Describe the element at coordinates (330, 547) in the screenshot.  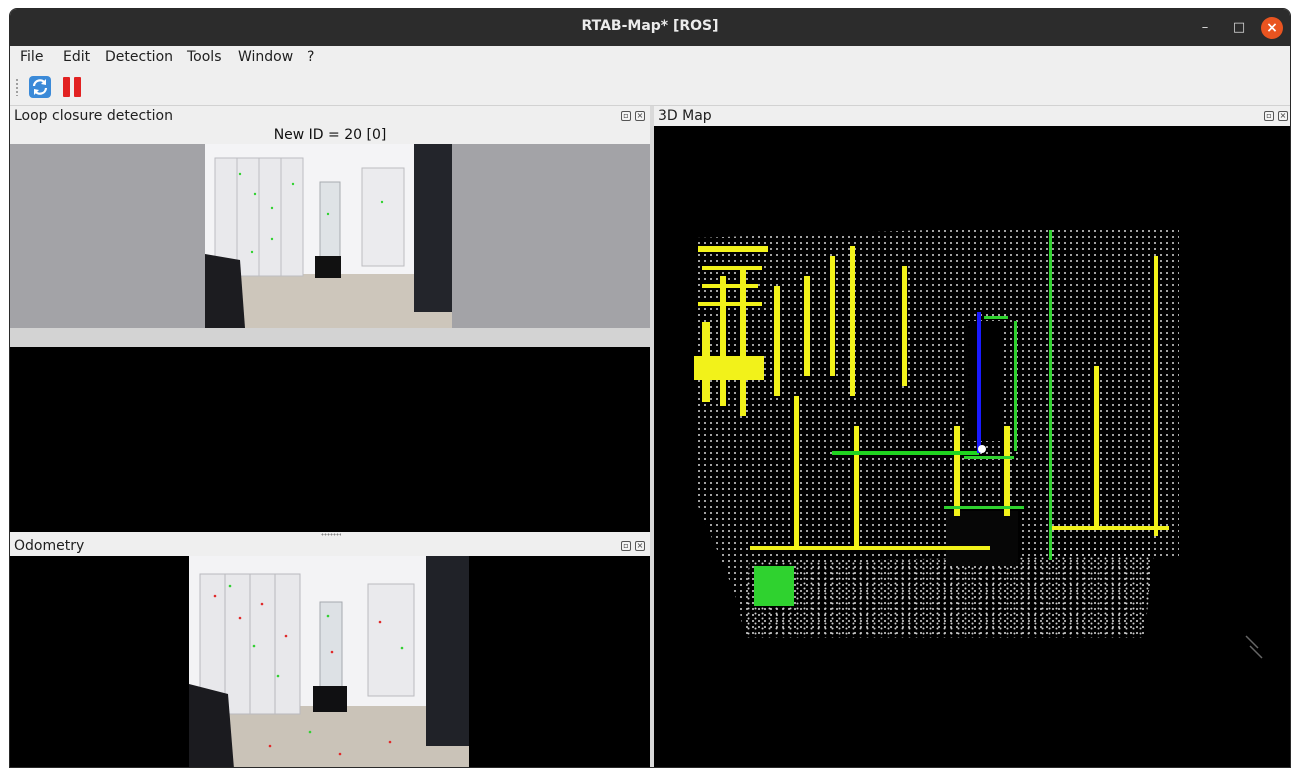
I see `odometry-dock-header: Odometry ▫ ×` at that location.